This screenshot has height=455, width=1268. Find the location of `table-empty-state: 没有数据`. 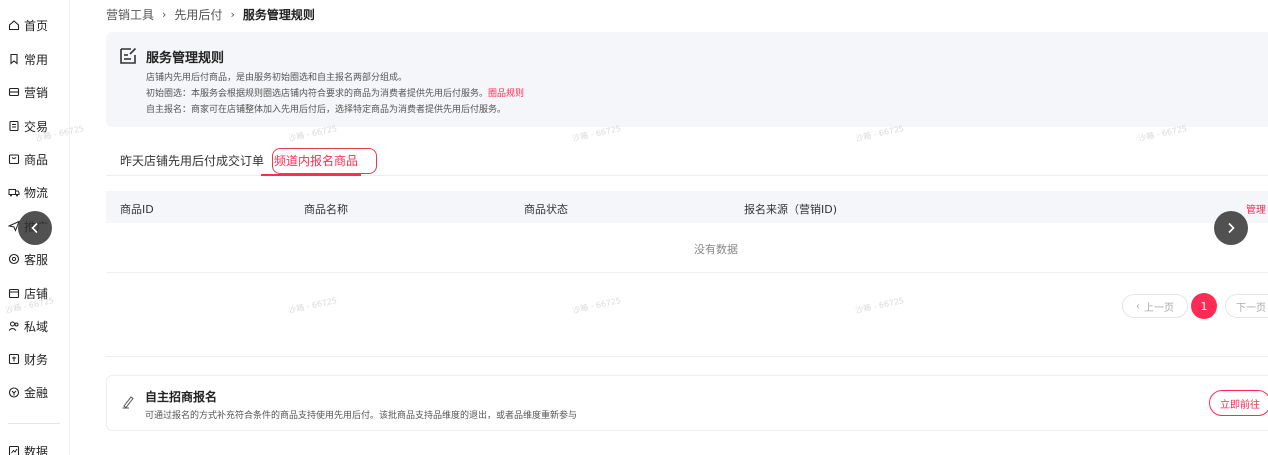

table-empty-state: 没有数据 is located at coordinates (687, 249).